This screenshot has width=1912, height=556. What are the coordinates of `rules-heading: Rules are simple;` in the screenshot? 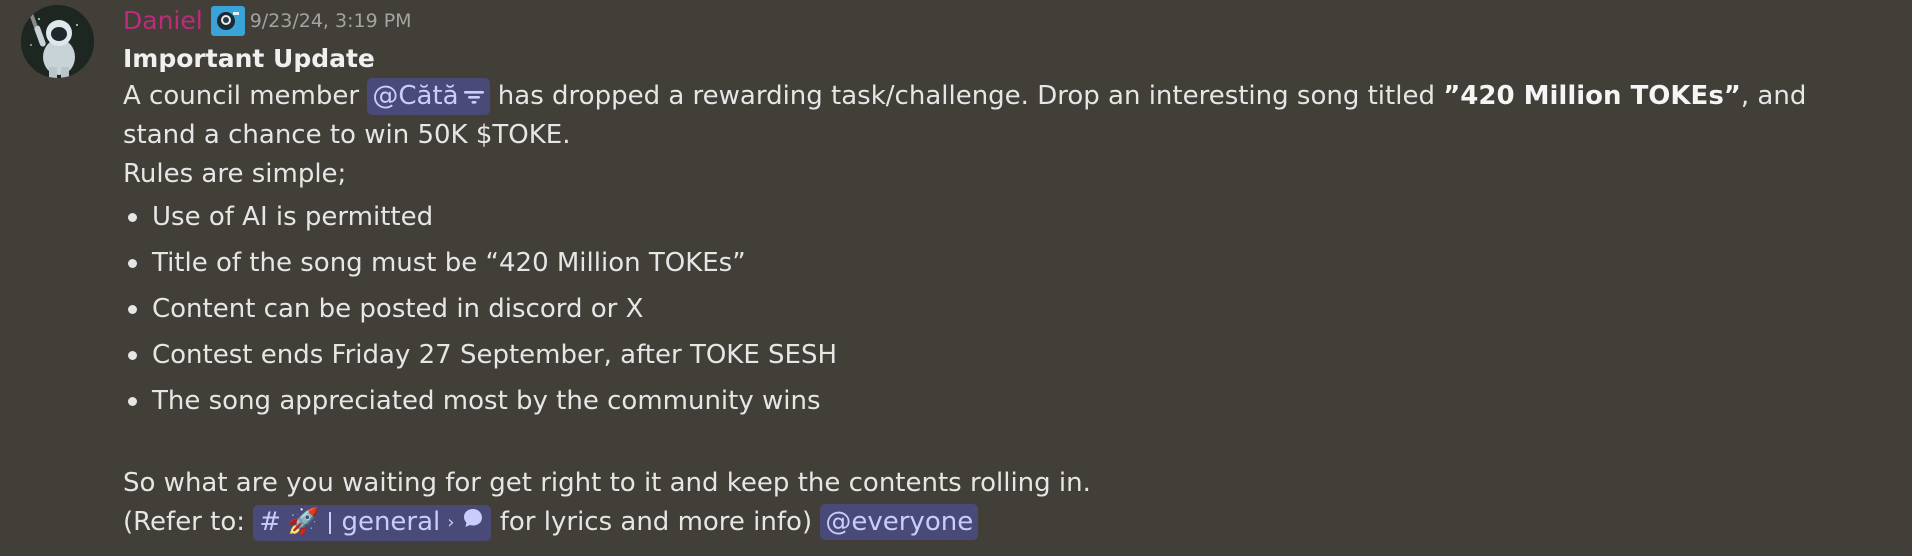 It's located at (235, 174).